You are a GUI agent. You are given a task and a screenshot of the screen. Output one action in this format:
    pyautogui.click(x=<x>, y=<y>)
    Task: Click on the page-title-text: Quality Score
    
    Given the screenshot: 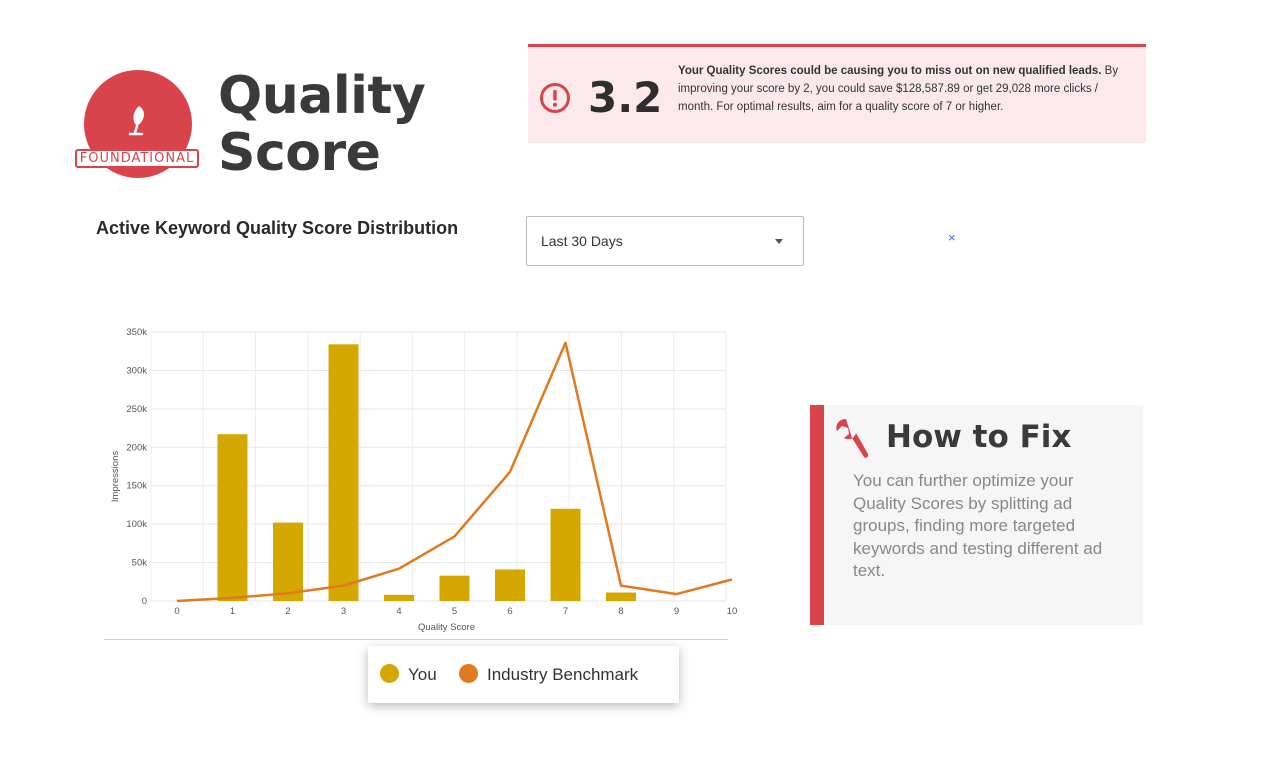 What is the action you would take?
    pyautogui.click(x=322, y=124)
    